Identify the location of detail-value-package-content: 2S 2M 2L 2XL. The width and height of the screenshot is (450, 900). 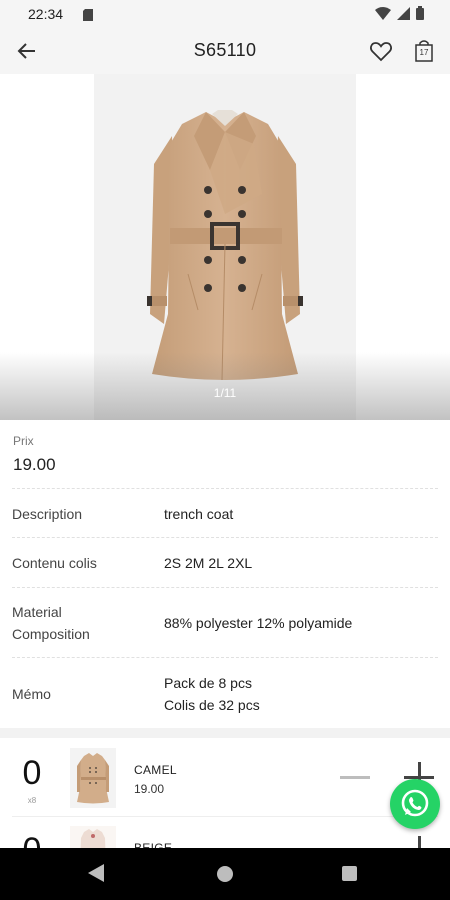
(208, 563).